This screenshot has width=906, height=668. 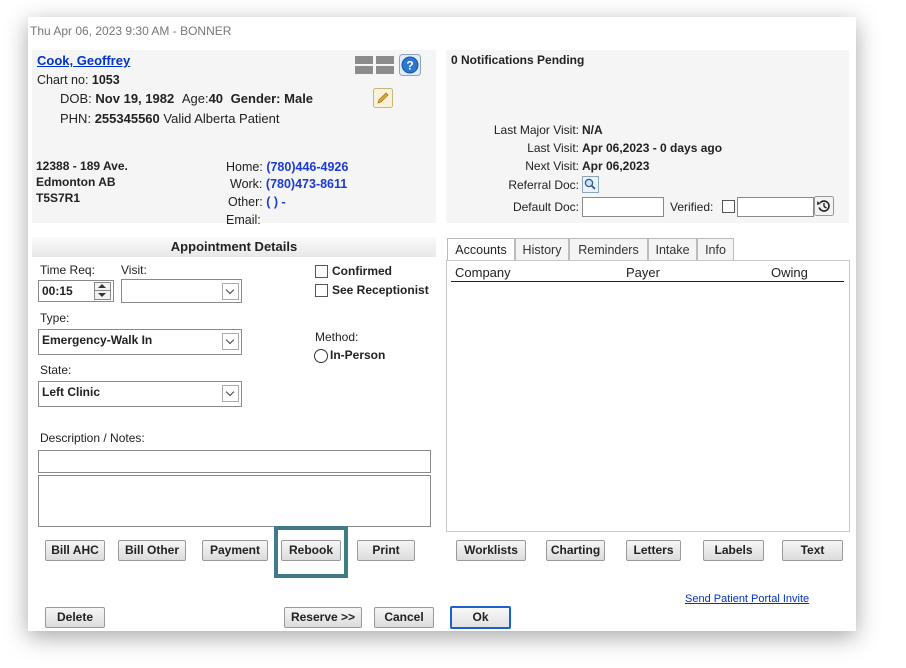 What do you see at coordinates (276, 202) in the screenshot?
I see `other-phone: ( ) -` at bounding box center [276, 202].